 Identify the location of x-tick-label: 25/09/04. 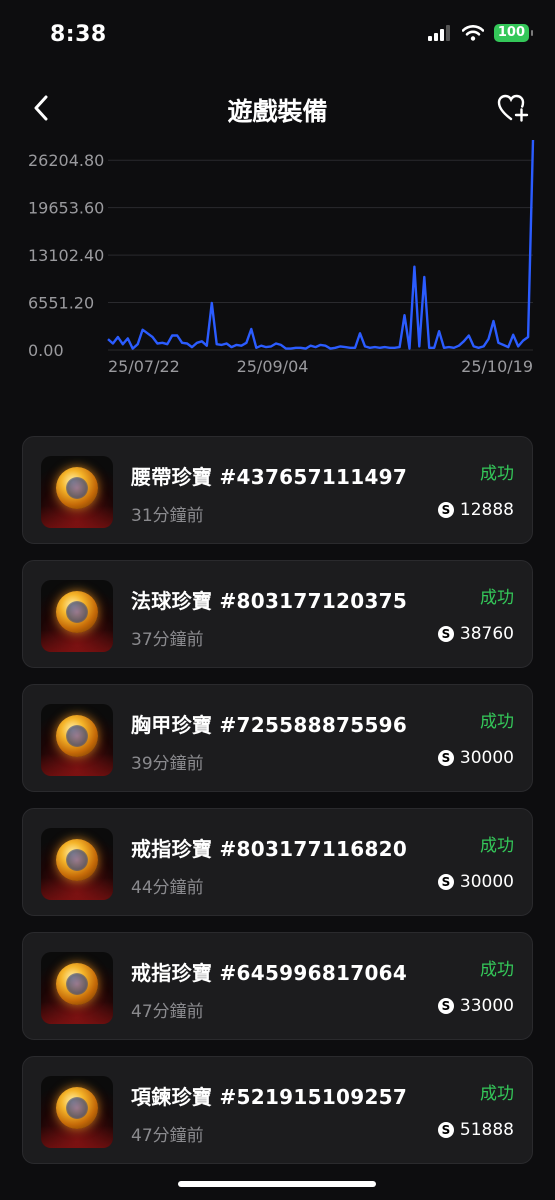
(273, 366).